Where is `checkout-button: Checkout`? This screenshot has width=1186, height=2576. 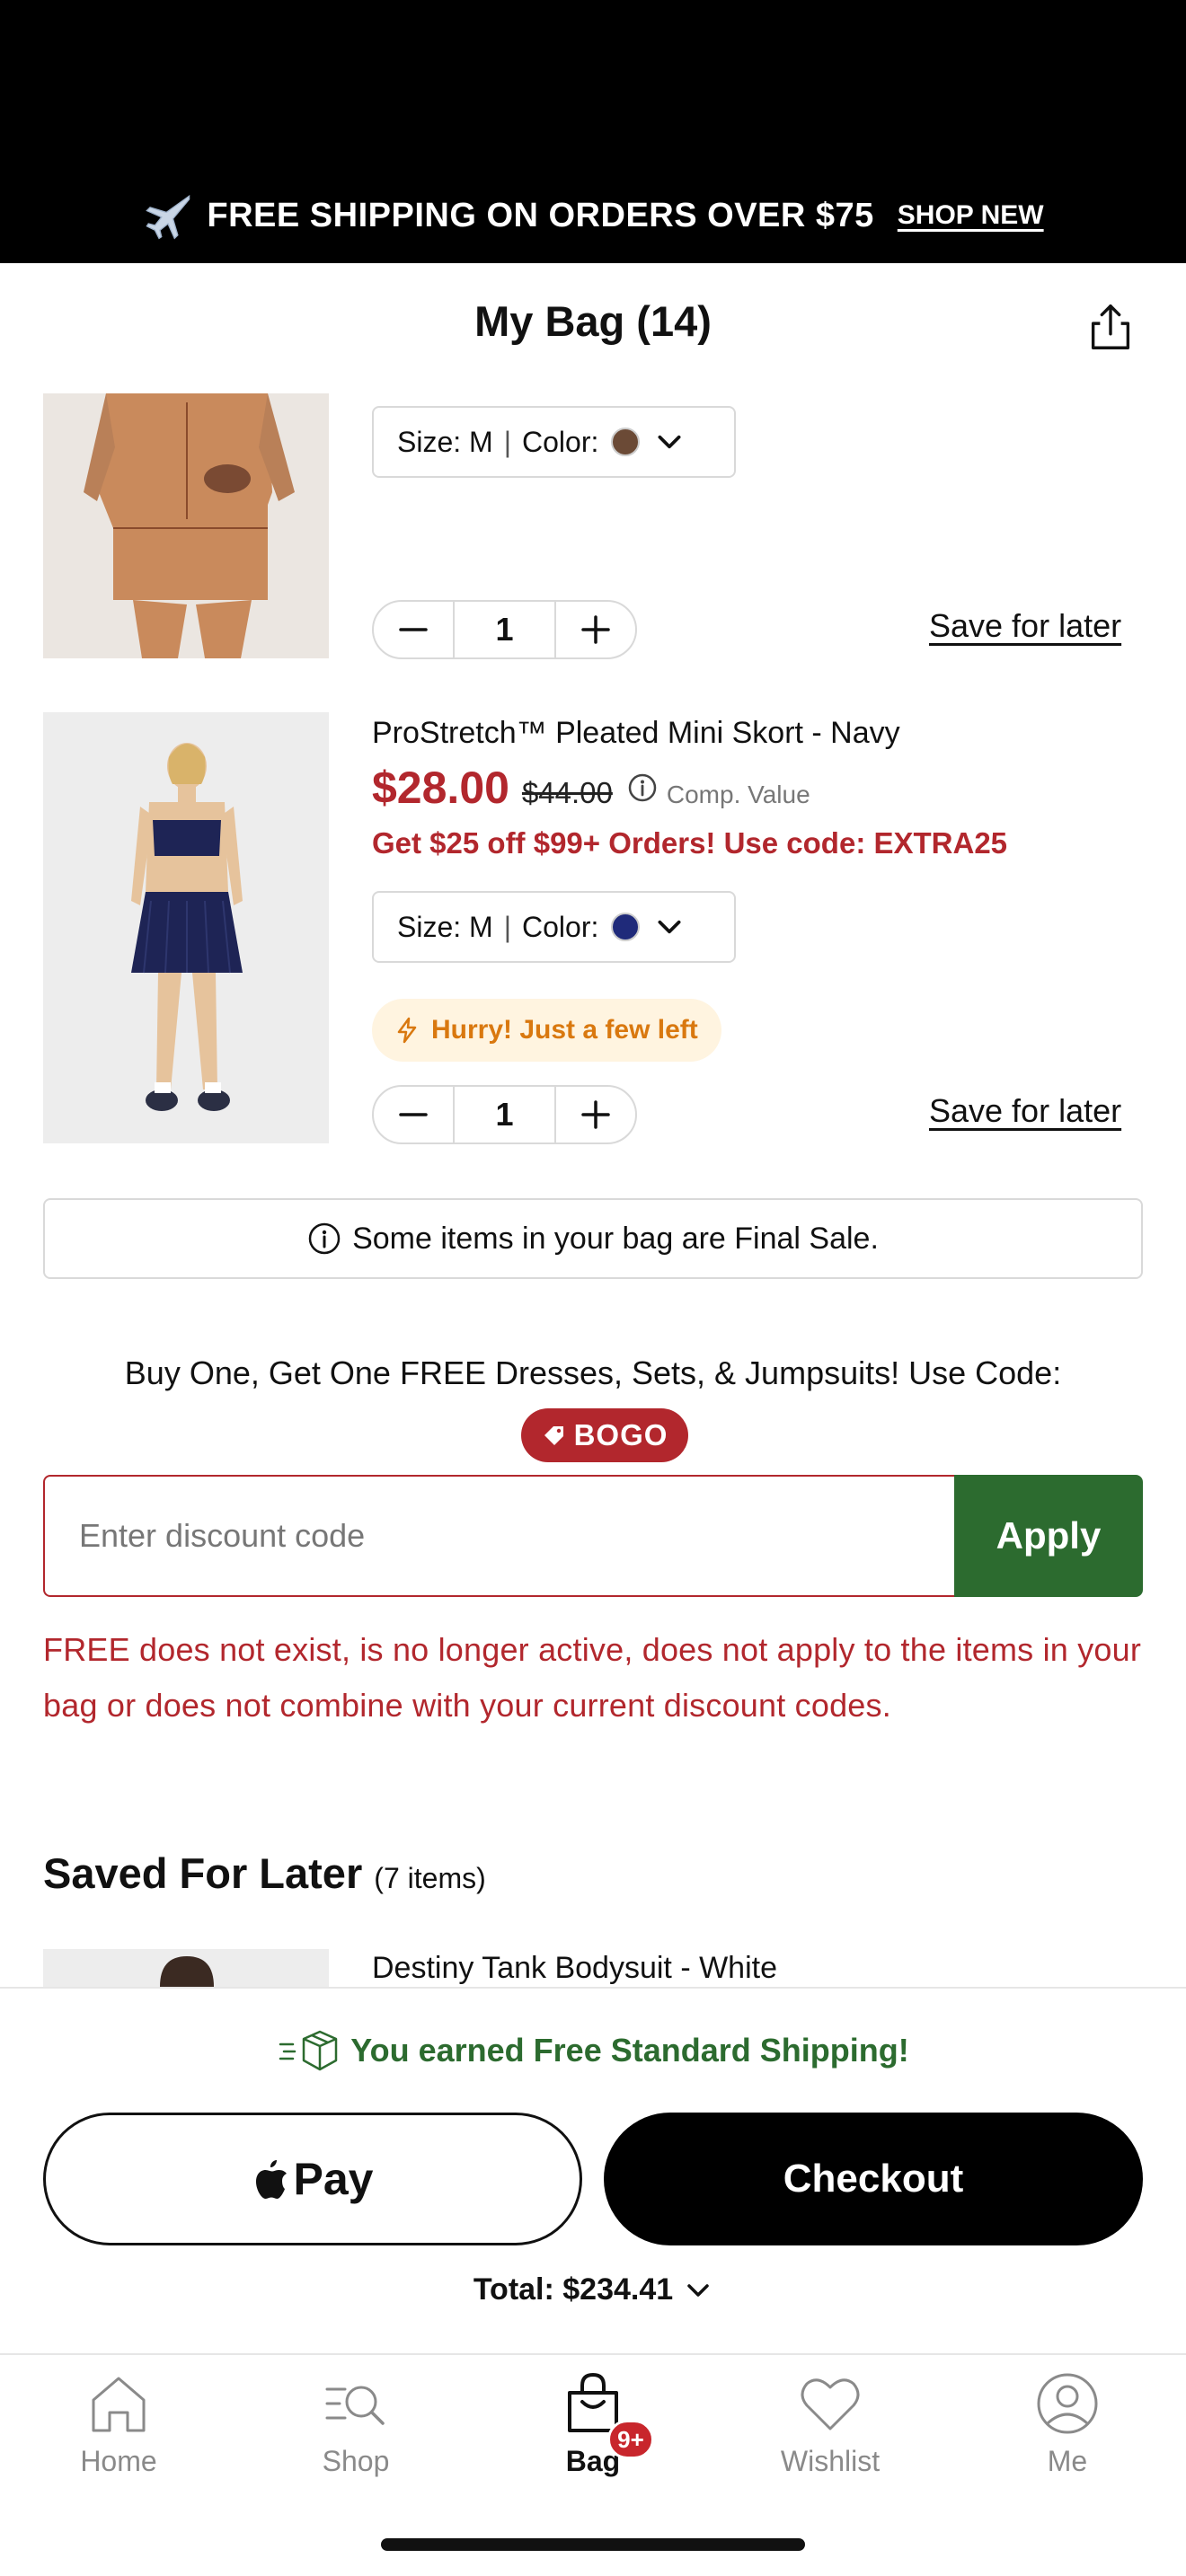 checkout-button: Checkout is located at coordinates (873, 2179).